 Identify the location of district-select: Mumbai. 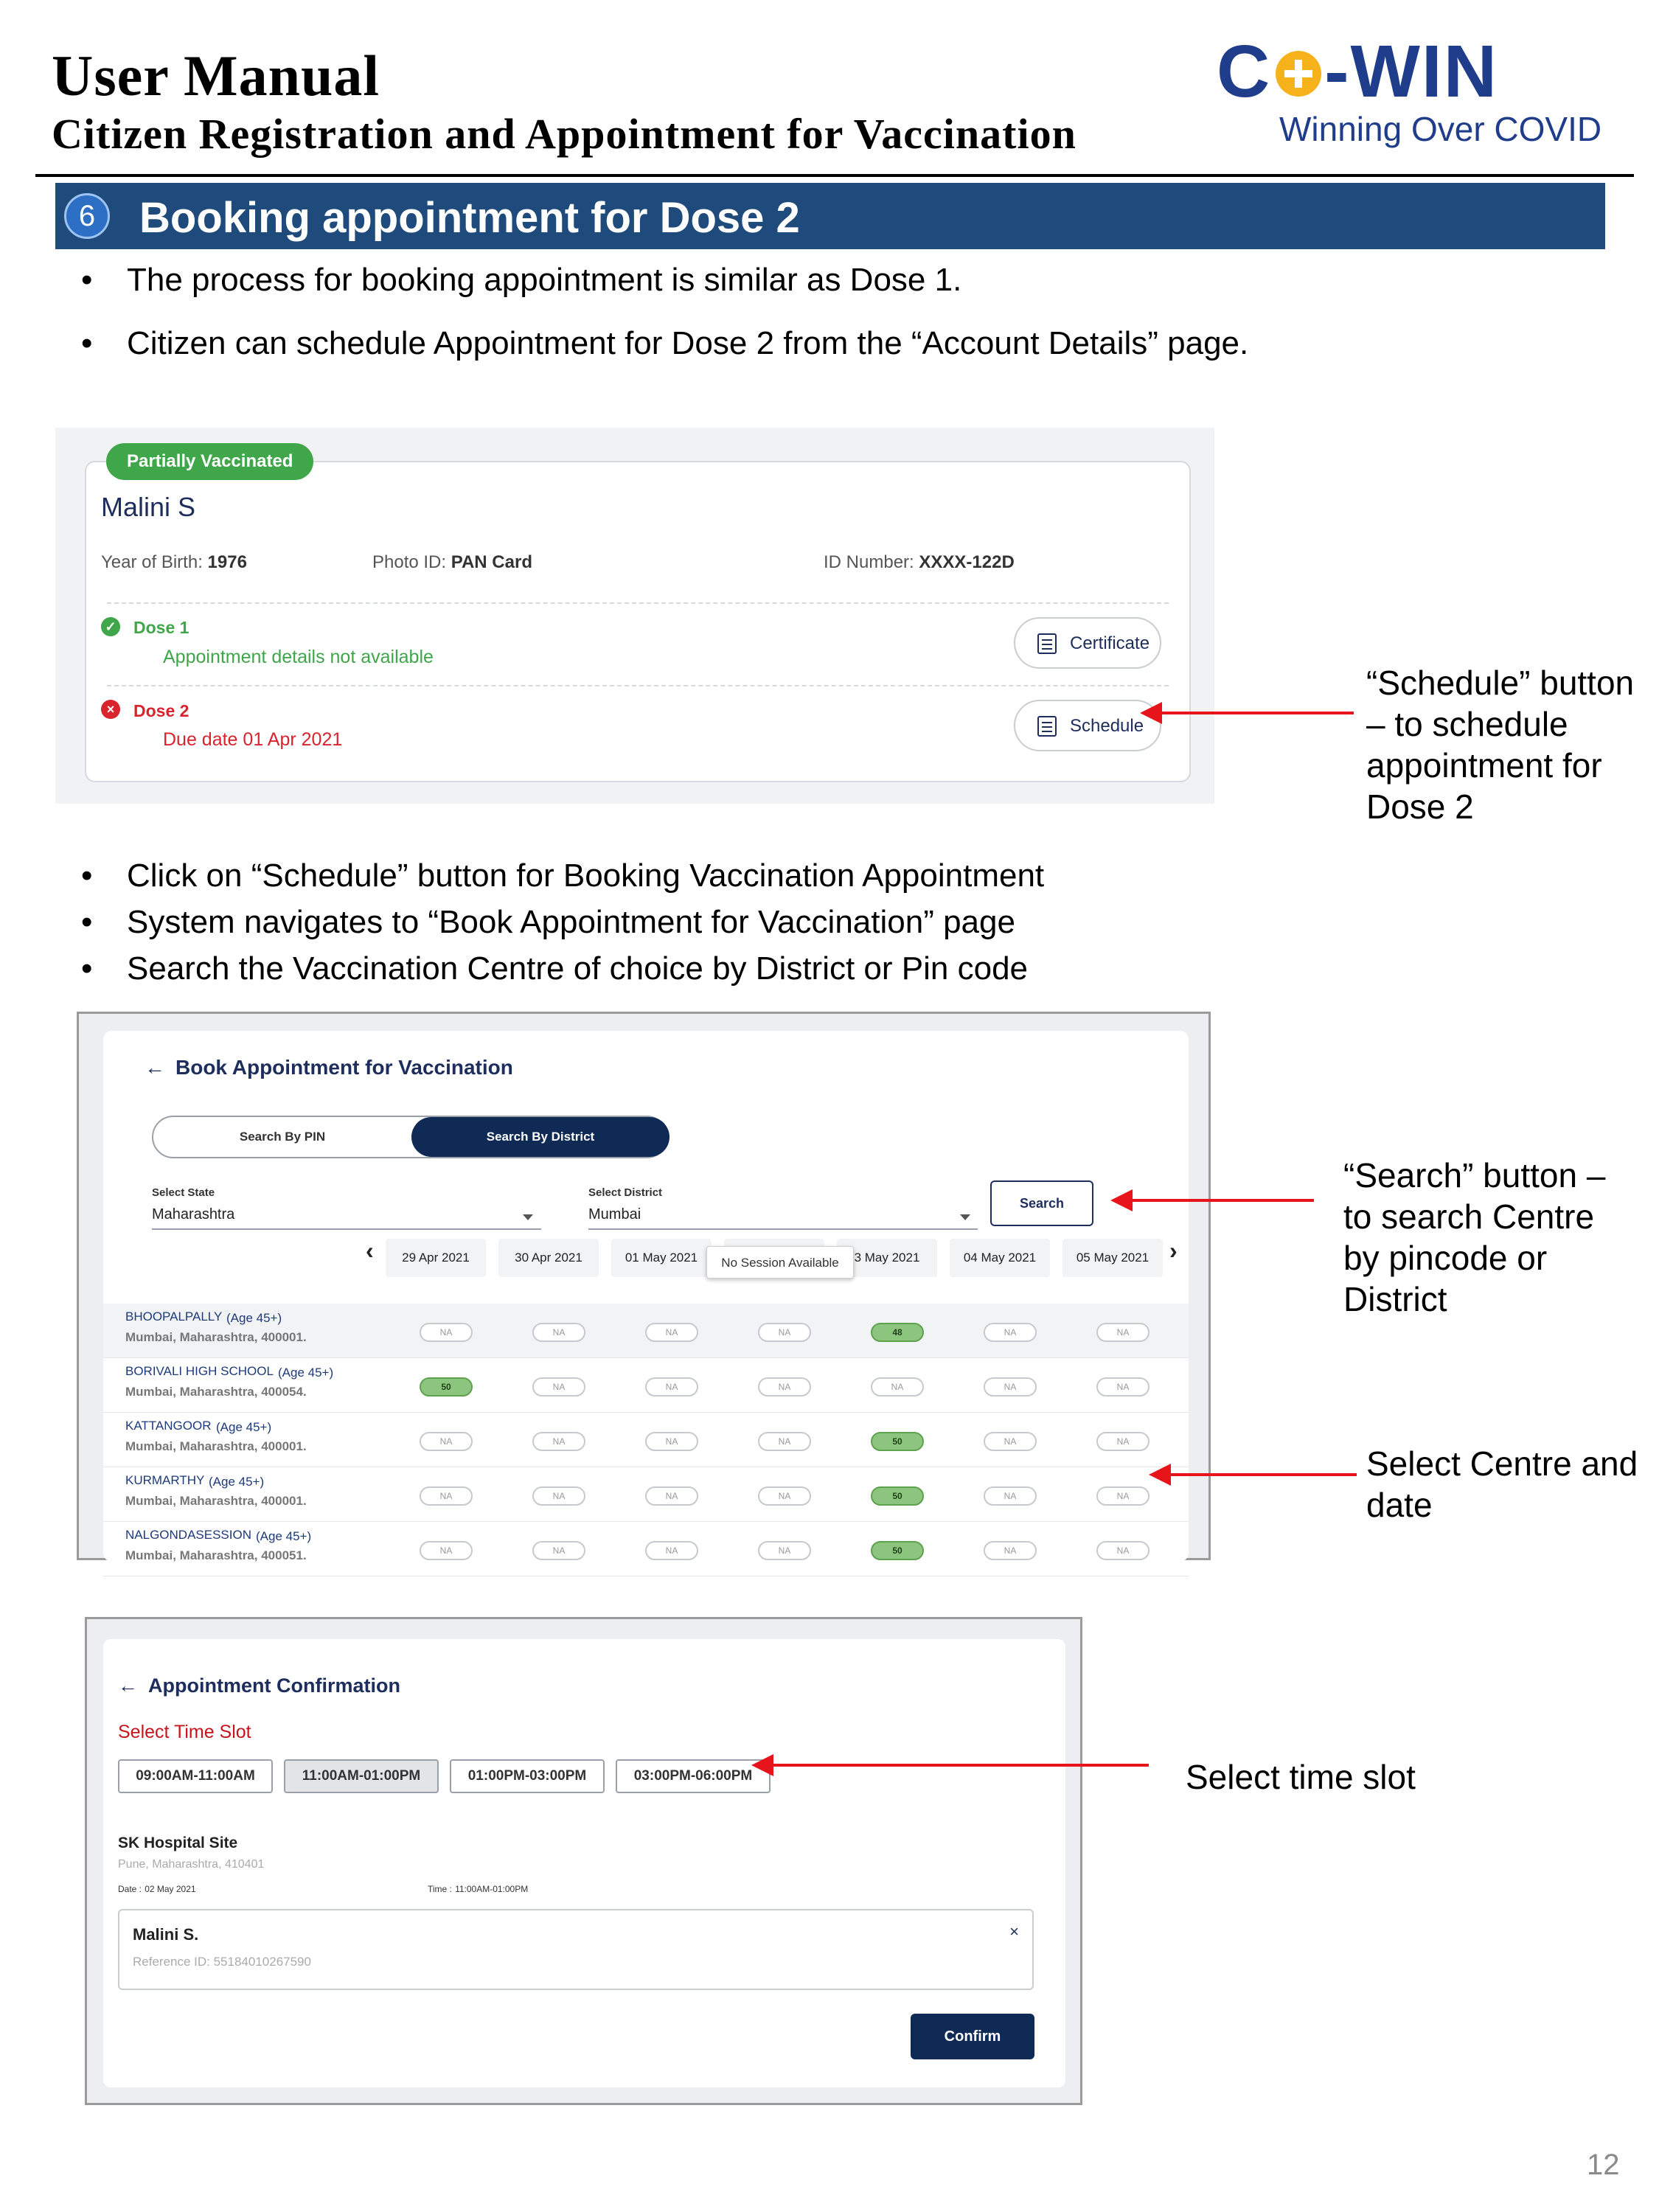
(614, 1214).